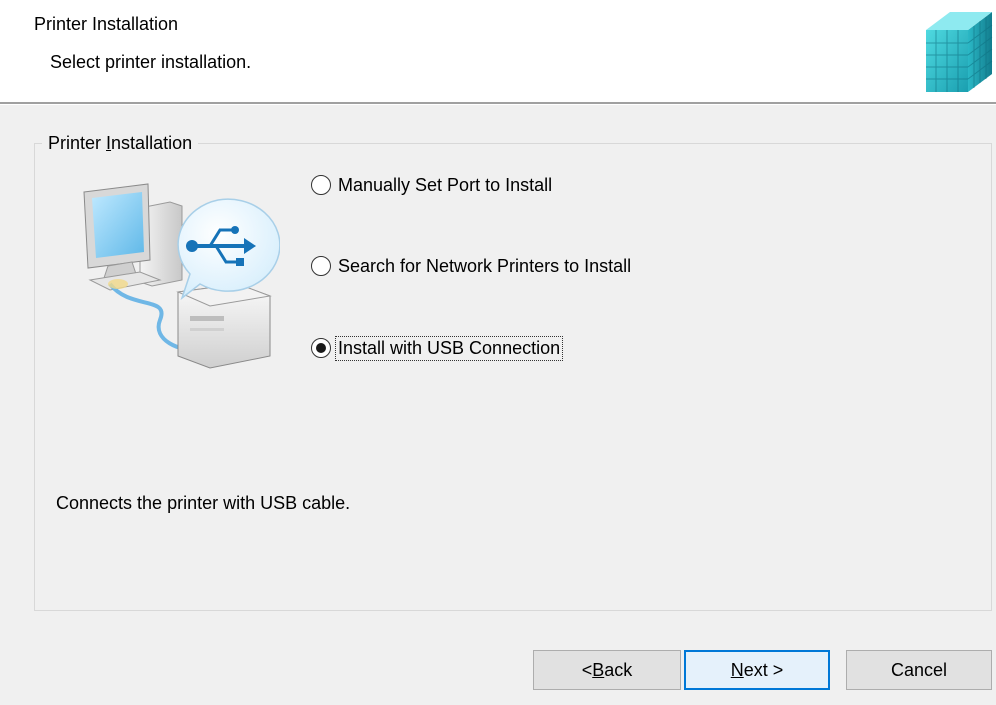 This screenshot has width=996, height=705. What do you see at coordinates (959, 52) in the screenshot?
I see `installer-cube-icon` at bounding box center [959, 52].